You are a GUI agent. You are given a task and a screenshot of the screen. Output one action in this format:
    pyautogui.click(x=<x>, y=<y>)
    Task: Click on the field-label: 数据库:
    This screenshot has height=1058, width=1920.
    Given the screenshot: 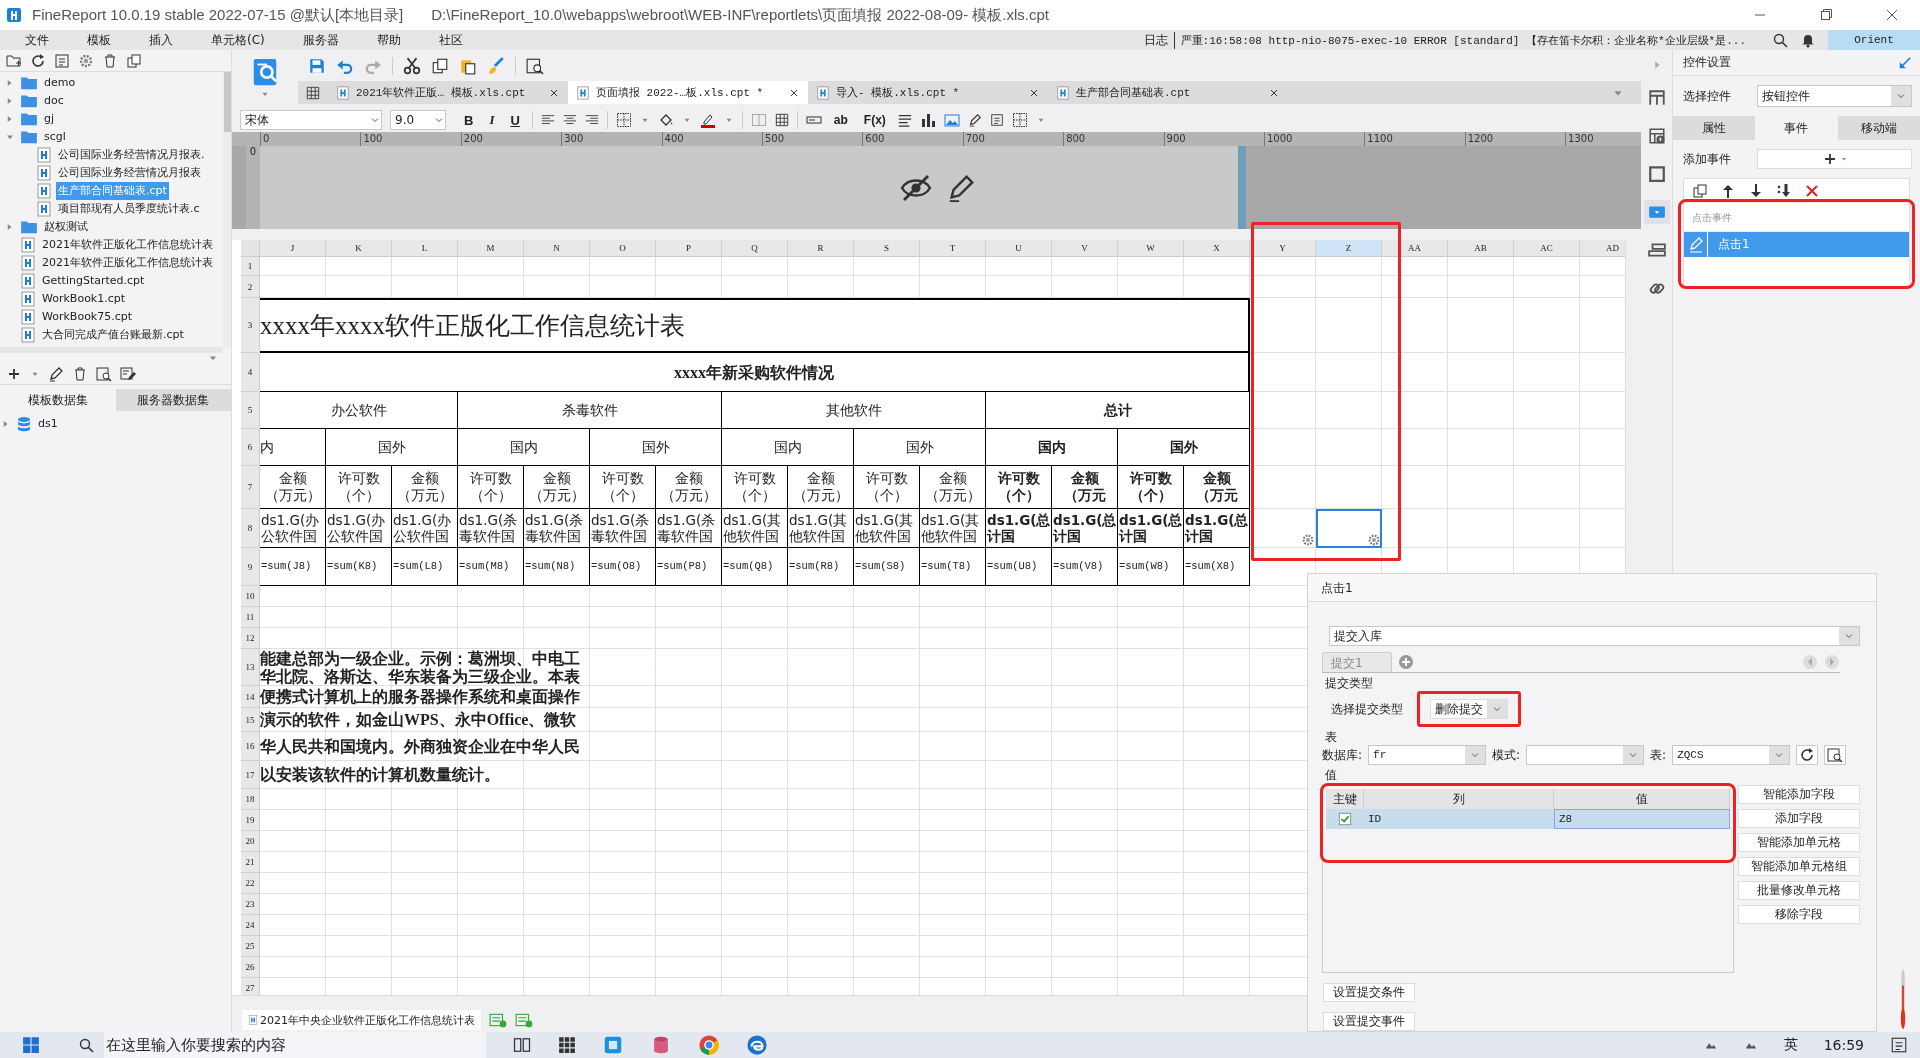 What is the action you would take?
    pyautogui.click(x=1342, y=755)
    